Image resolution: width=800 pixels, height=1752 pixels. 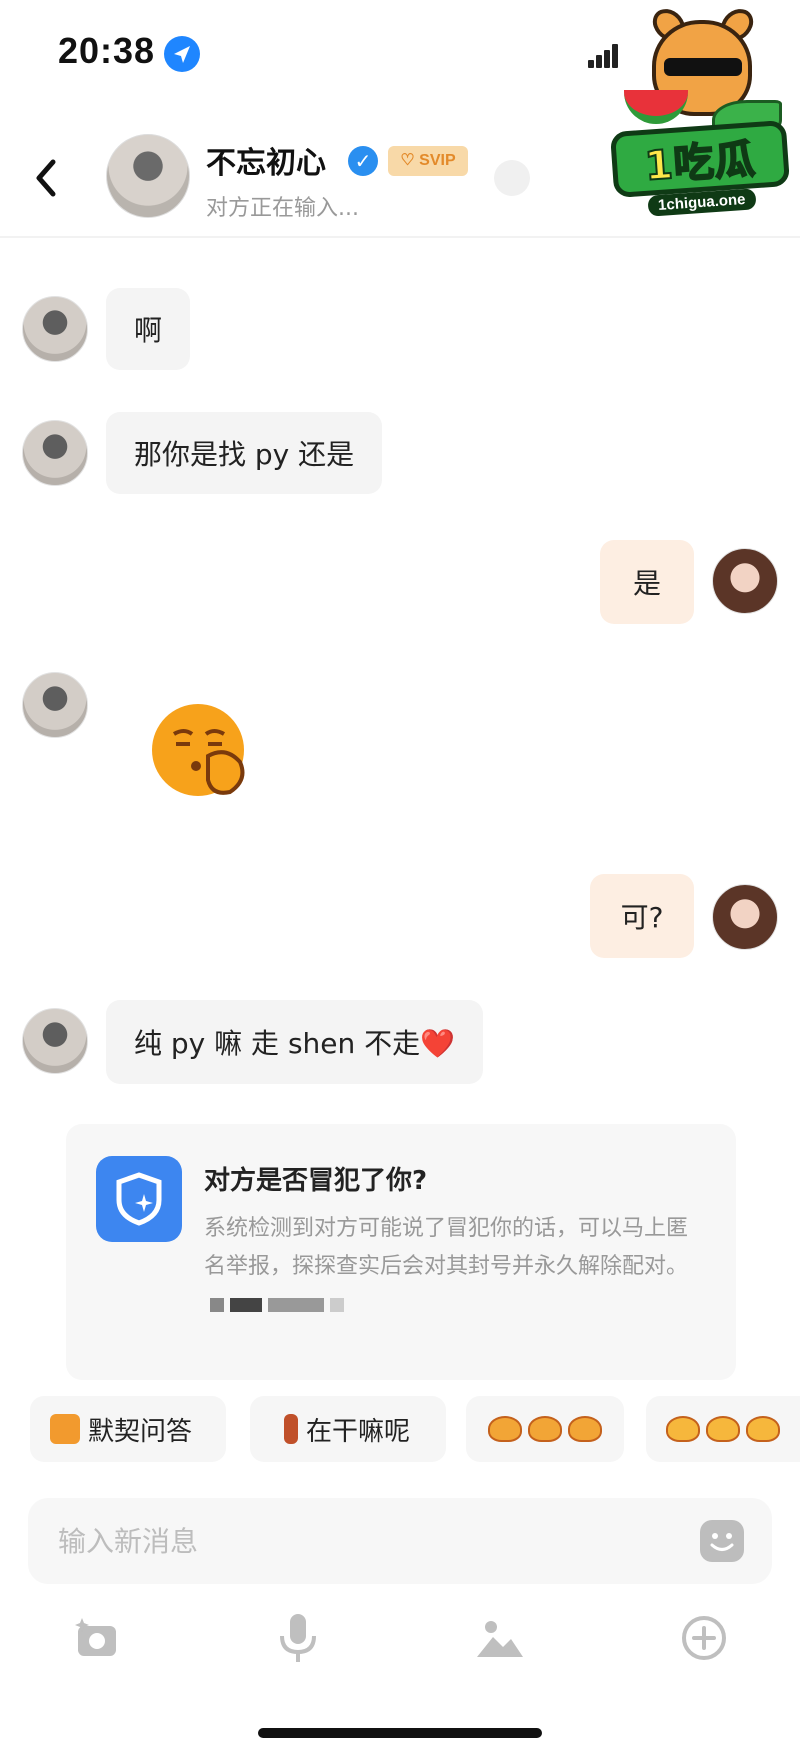 I want to click on image-icon, so click(x=500, y=1638).